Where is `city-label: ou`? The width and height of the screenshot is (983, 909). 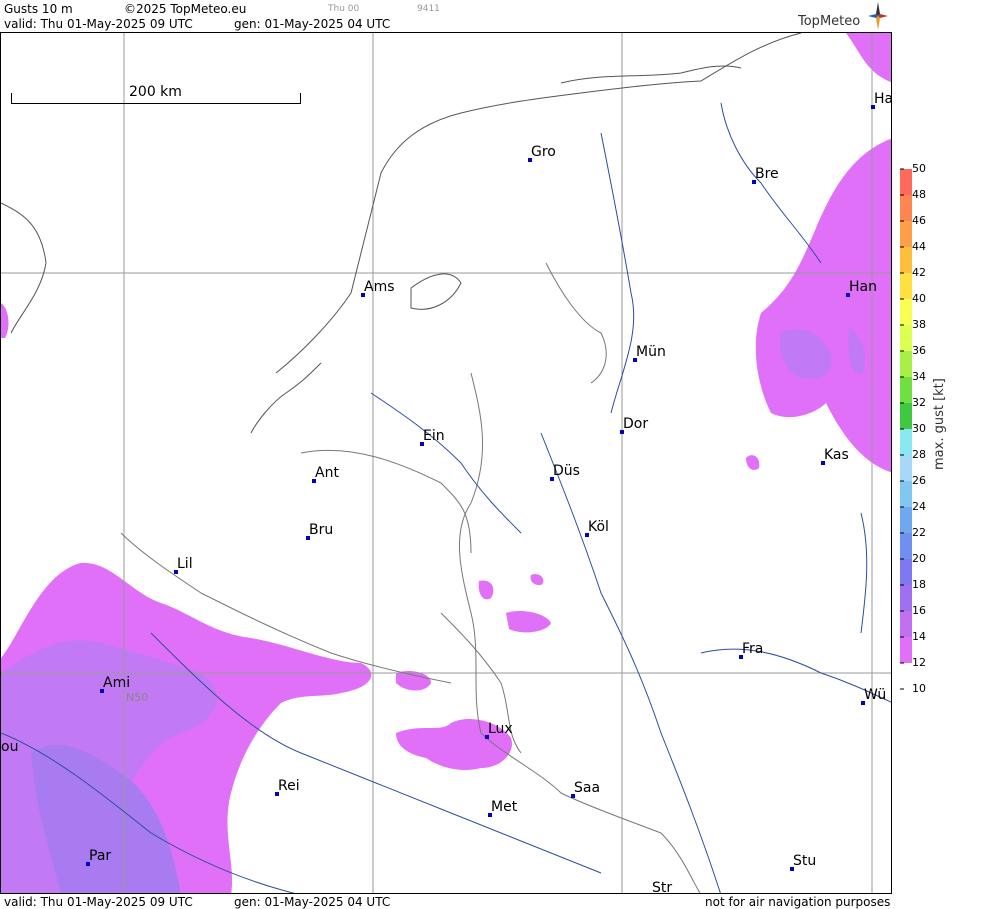
city-label: ou is located at coordinates (10, 747).